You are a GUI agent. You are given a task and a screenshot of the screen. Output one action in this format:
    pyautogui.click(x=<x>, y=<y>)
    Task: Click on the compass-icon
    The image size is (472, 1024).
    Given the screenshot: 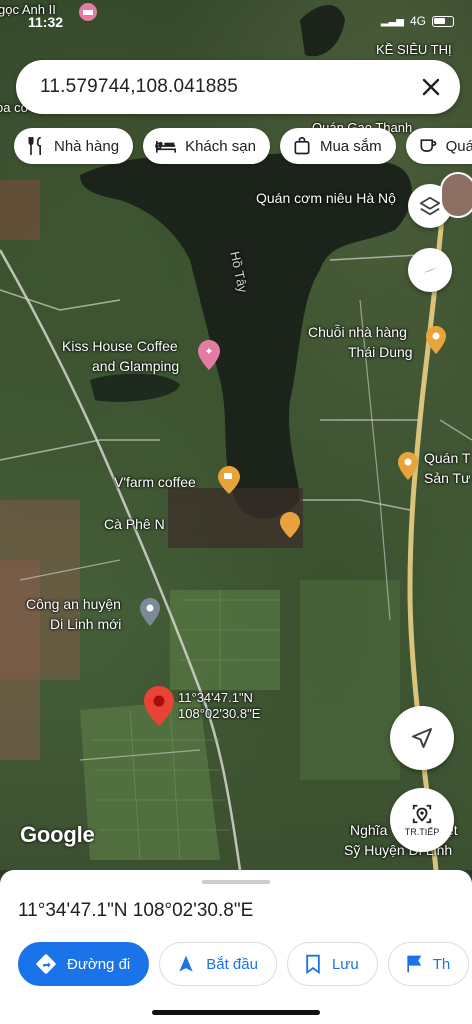 What is the action you would take?
    pyautogui.click(x=430, y=270)
    